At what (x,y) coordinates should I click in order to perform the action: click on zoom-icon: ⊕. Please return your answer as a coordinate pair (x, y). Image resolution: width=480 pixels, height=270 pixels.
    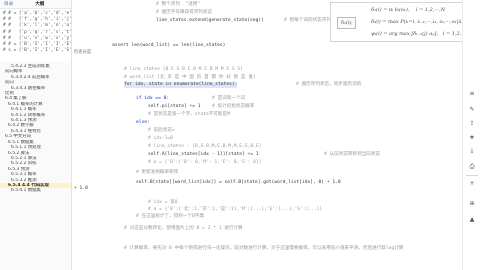
    Looking at the image, I should click on (472, 203).